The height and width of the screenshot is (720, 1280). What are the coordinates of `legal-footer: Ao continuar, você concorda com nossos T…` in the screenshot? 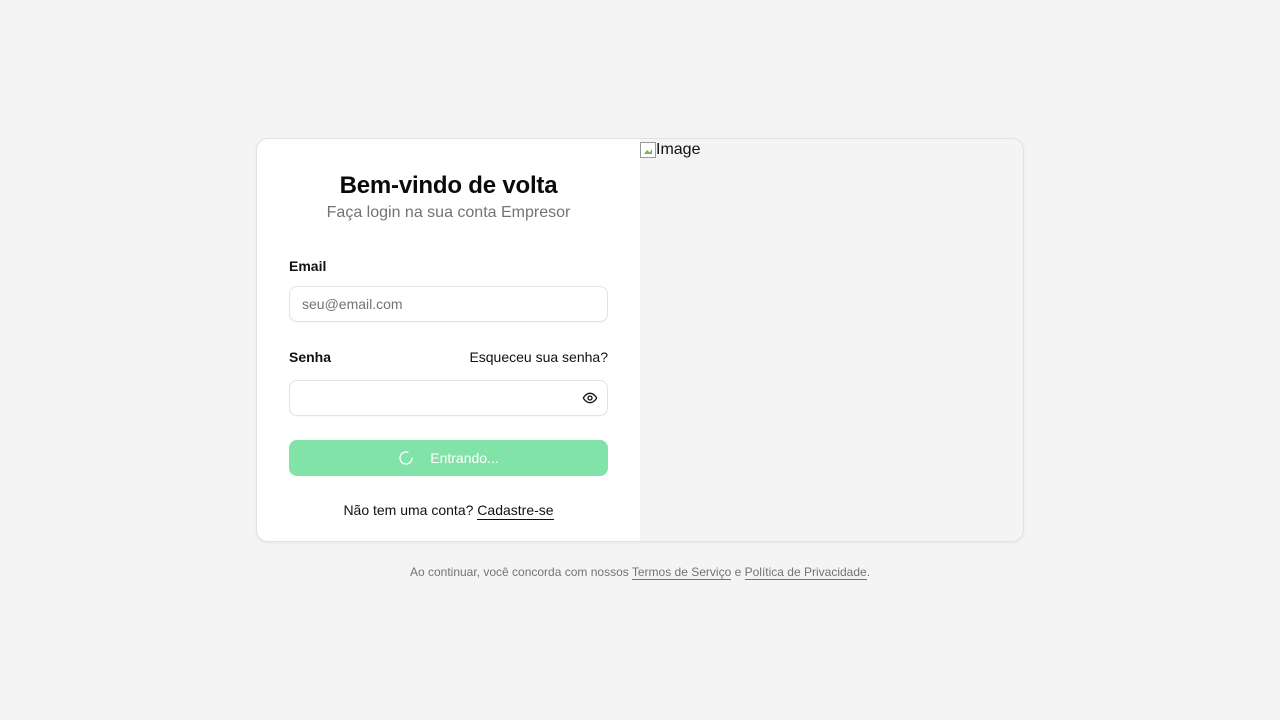 It's located at (640, 572).